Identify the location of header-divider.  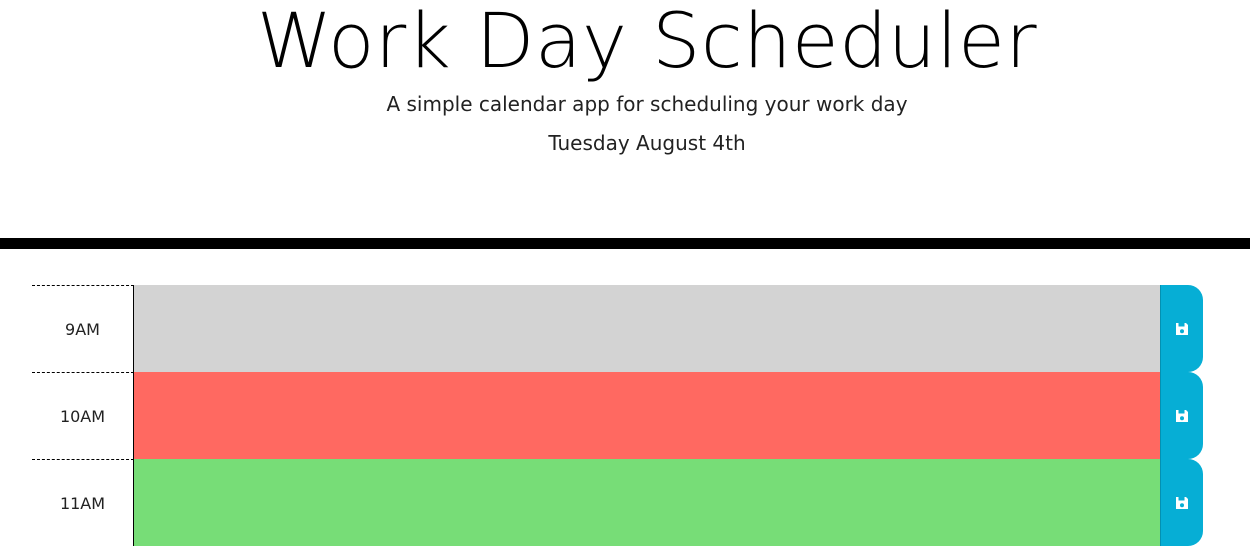
(625, 243).